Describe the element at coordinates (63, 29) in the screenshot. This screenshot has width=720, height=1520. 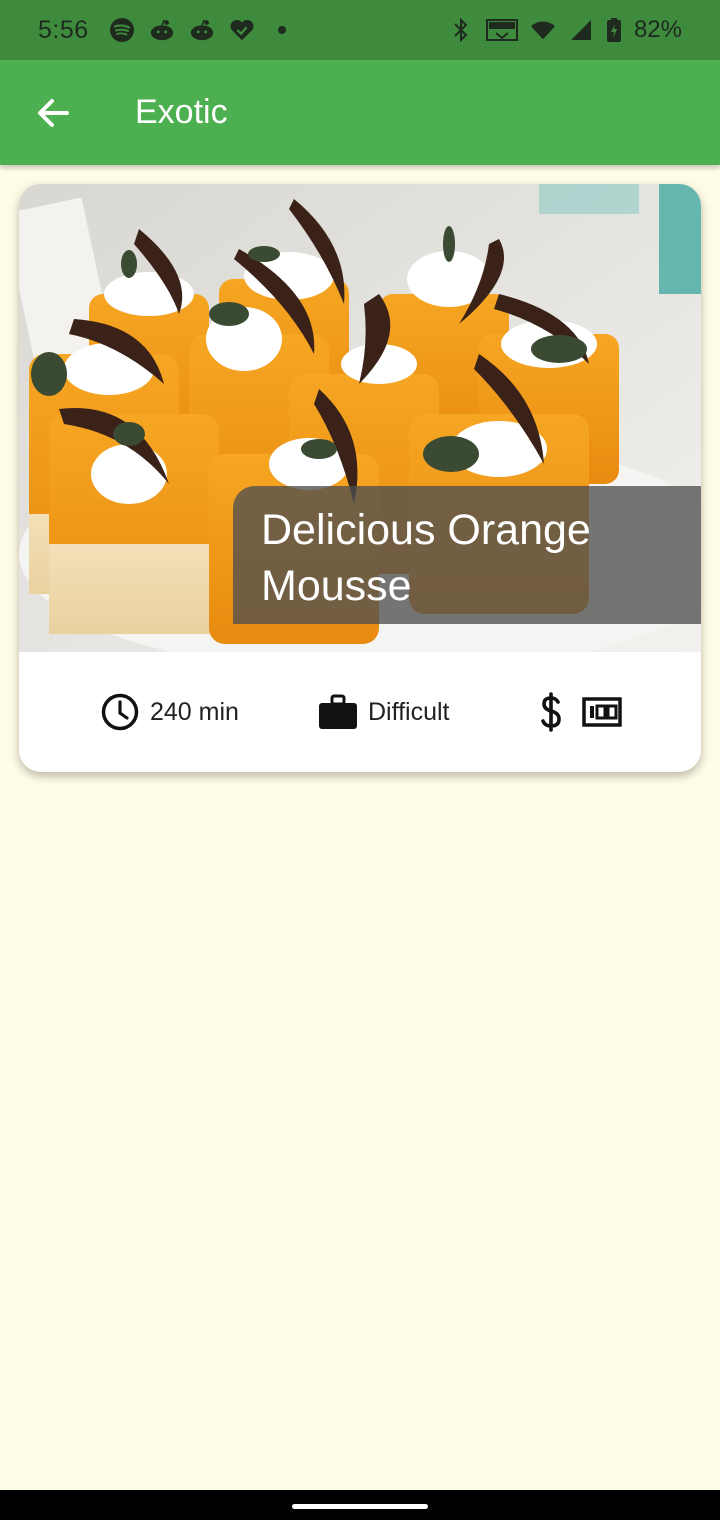
I see `status-time: 5:56` at that location.